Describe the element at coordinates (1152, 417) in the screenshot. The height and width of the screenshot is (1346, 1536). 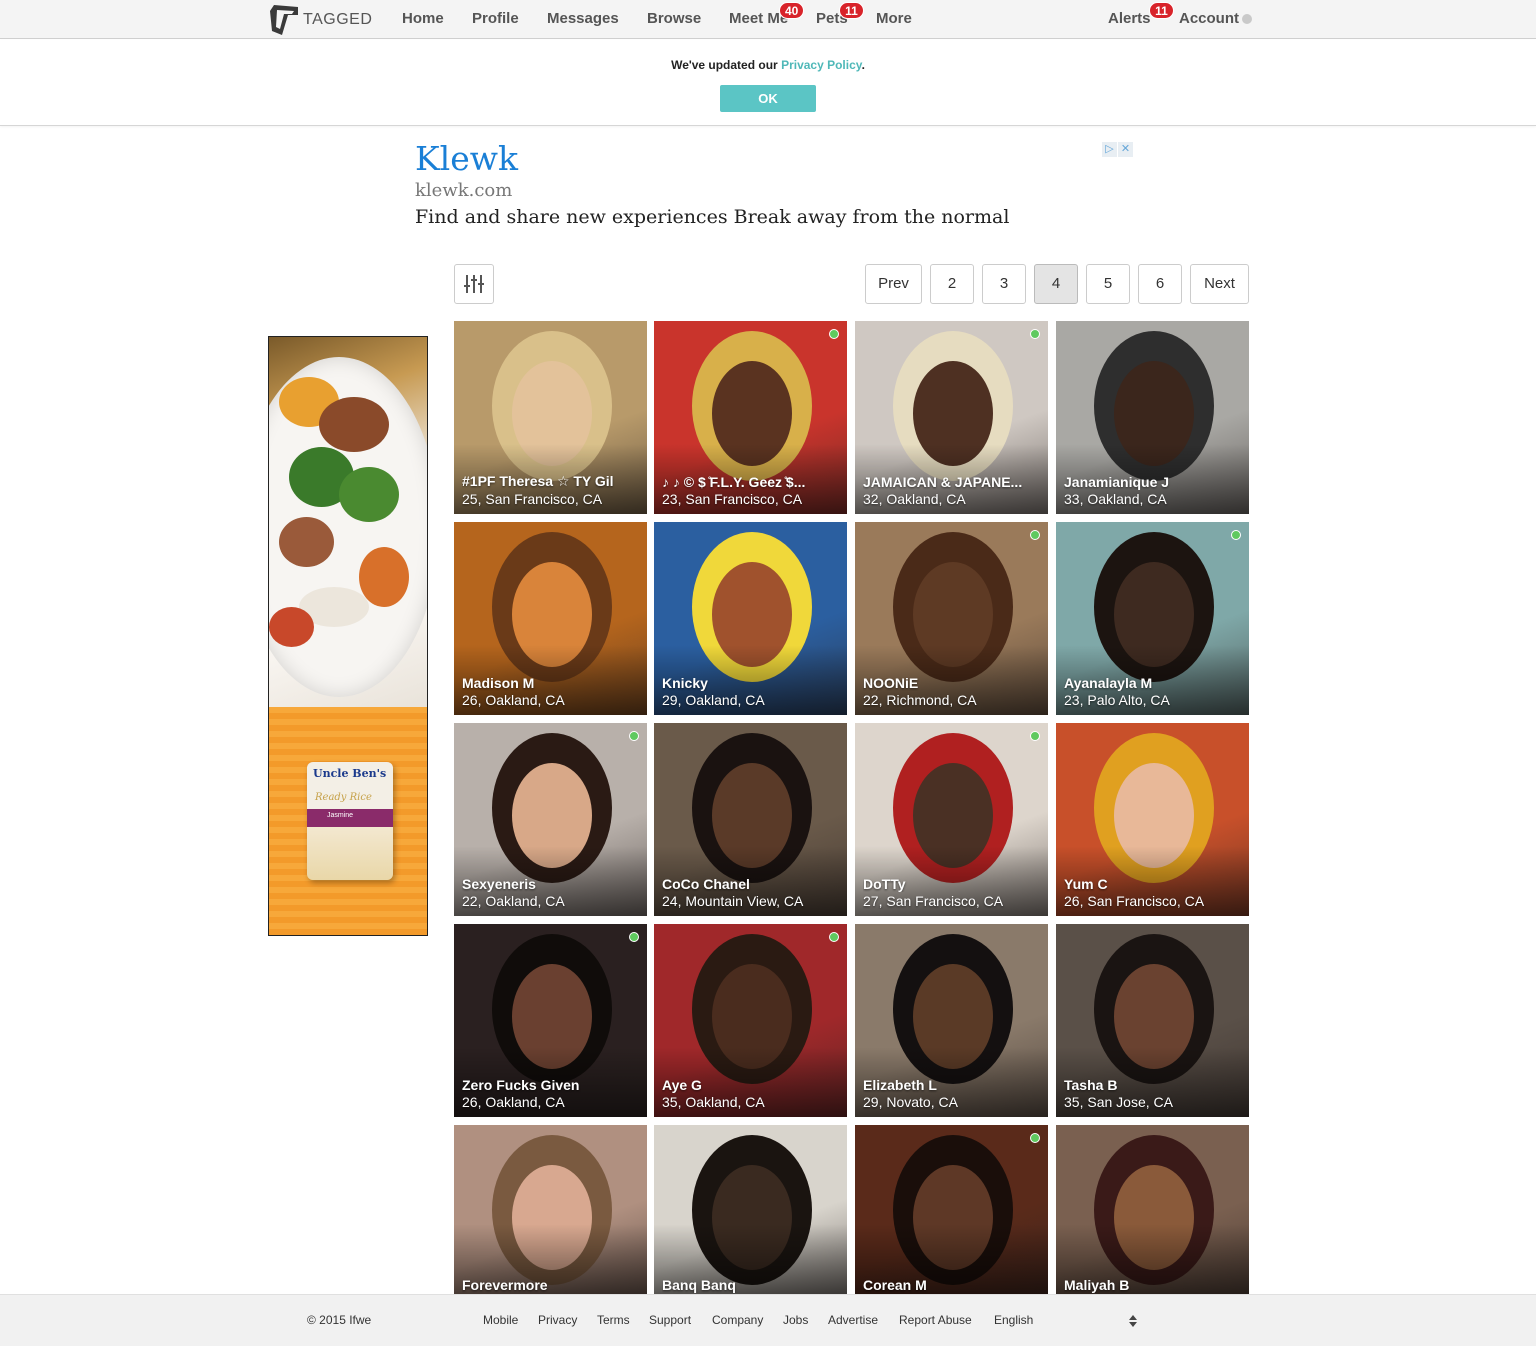
I see `profile-card: Janamianique J 33, Oakland, CA` at that location.